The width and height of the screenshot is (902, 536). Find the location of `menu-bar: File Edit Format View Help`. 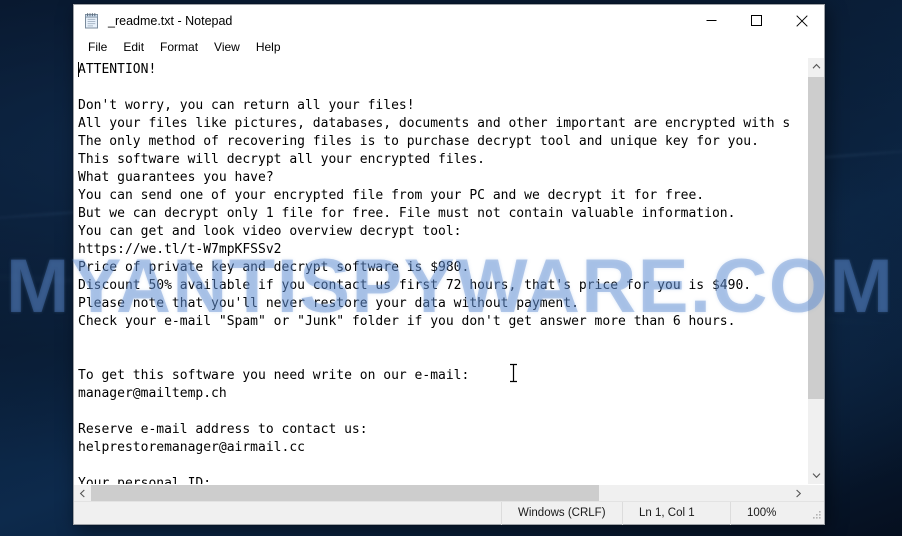

menu-bar: File Edit Format View Help is located at coordinates (449, 46).